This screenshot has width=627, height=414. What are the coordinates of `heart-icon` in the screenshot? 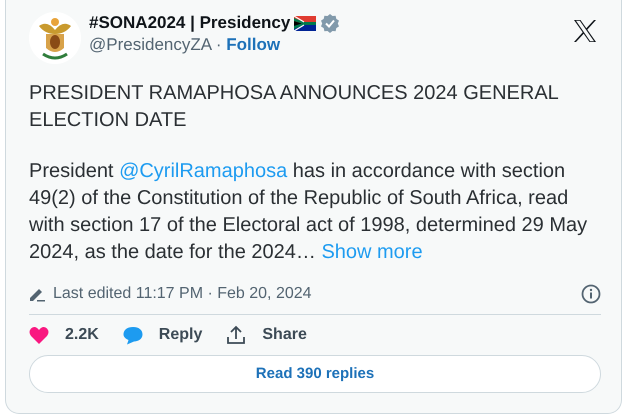 It's located at (39, 335).